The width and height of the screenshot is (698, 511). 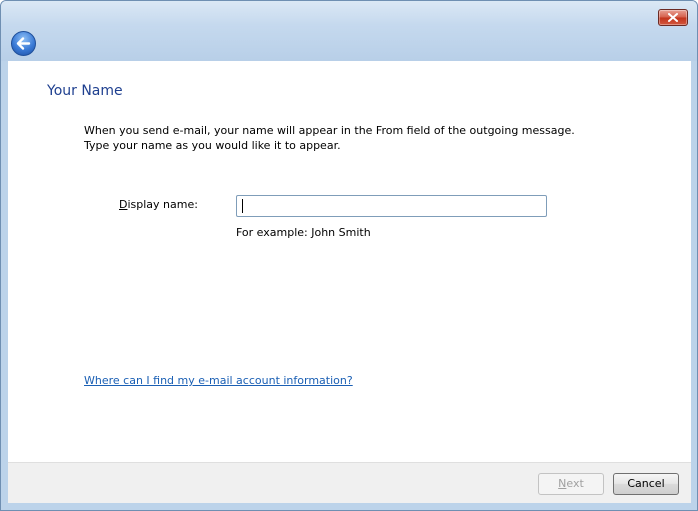 I want to click on button-bar: Next Cancel, so click(x=349, y=482).